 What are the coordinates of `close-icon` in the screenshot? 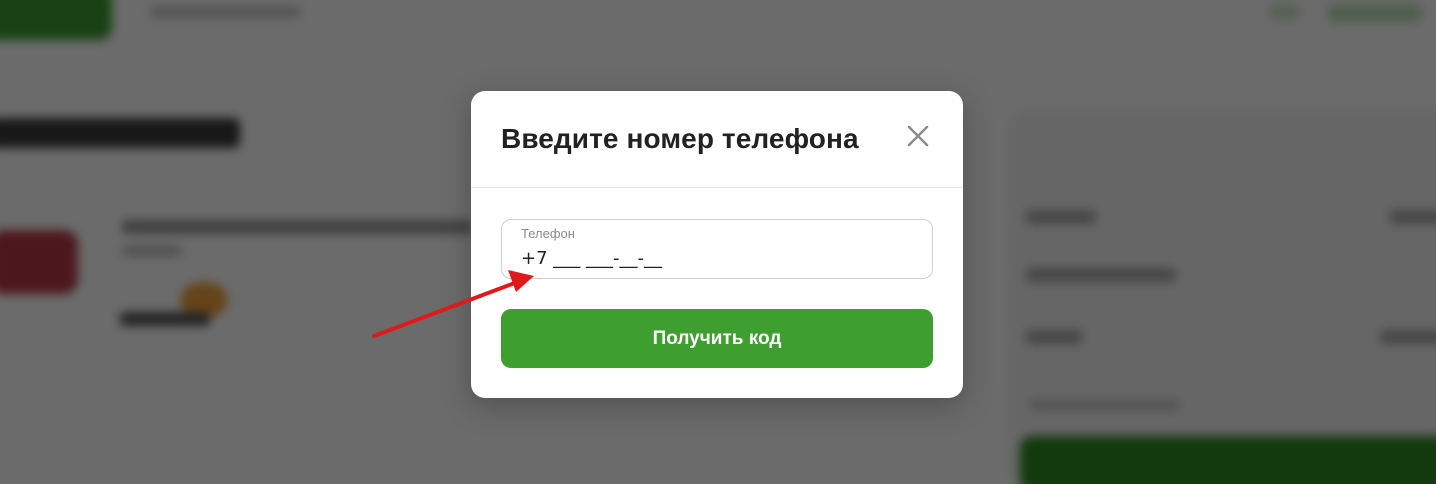 It's located at (918, 136).